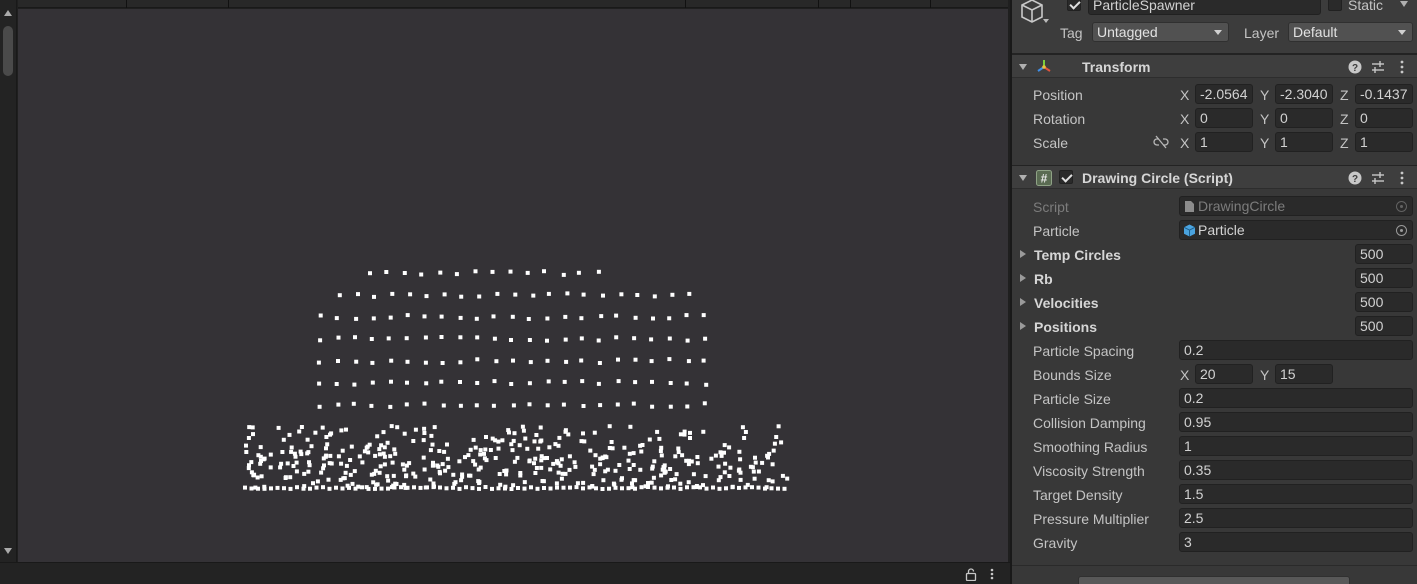 This screenshot has height=584, width=1417. What do you see at coordinates (1214, 177) in the screenshot?
I see `script-component-header: # Drawing Circle (Script) ?` at bounding box center [1214, 177].